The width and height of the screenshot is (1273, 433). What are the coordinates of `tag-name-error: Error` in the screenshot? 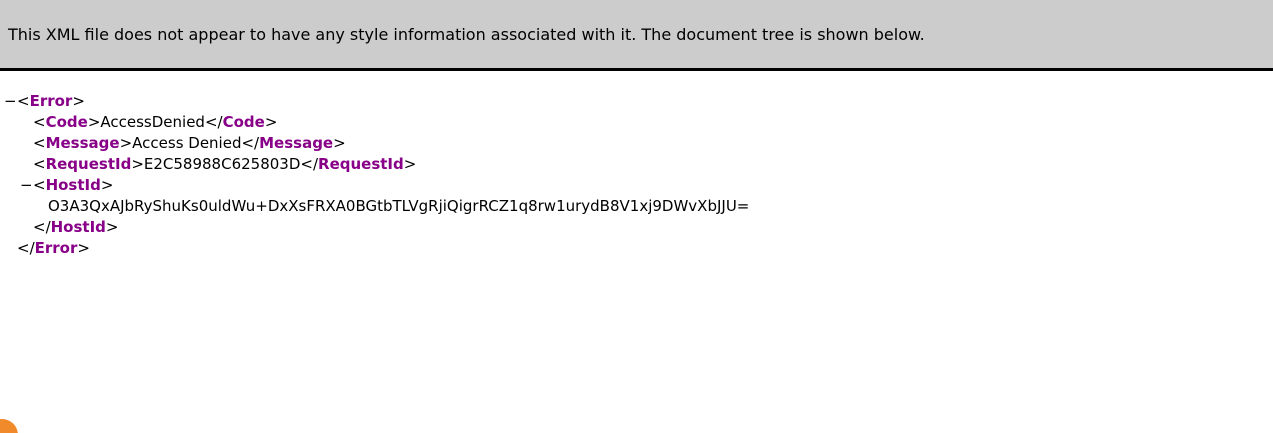 It's located at (51, 101).